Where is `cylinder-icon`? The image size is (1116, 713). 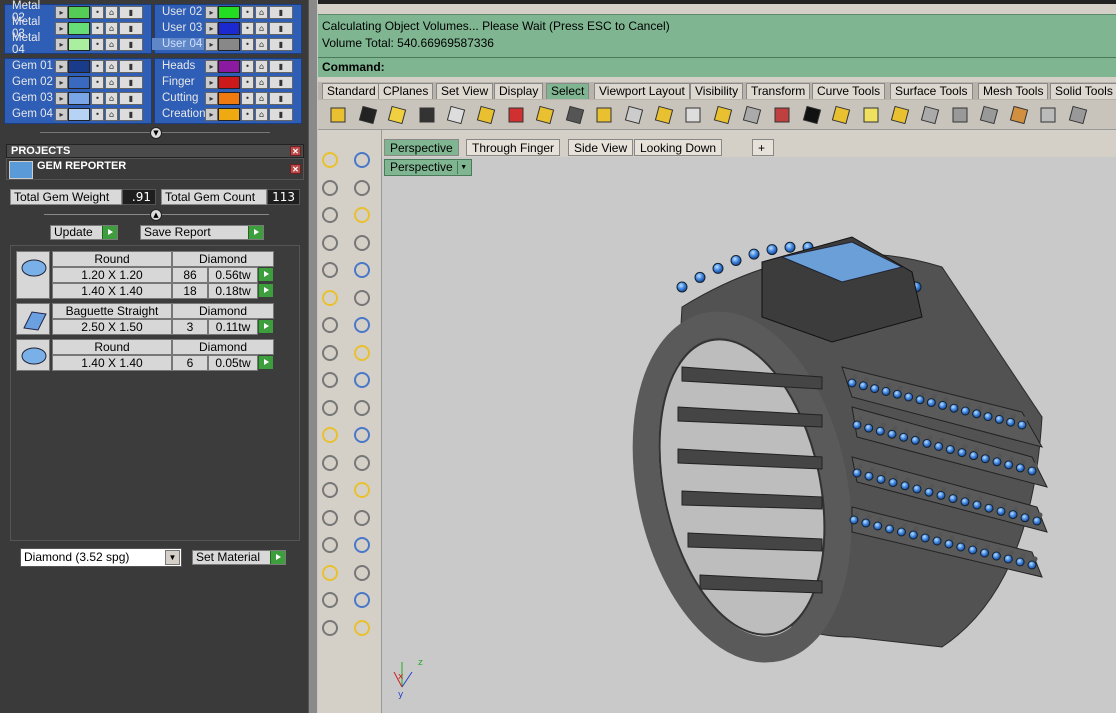
cylinder-icon is located at coordinates (330, 353).